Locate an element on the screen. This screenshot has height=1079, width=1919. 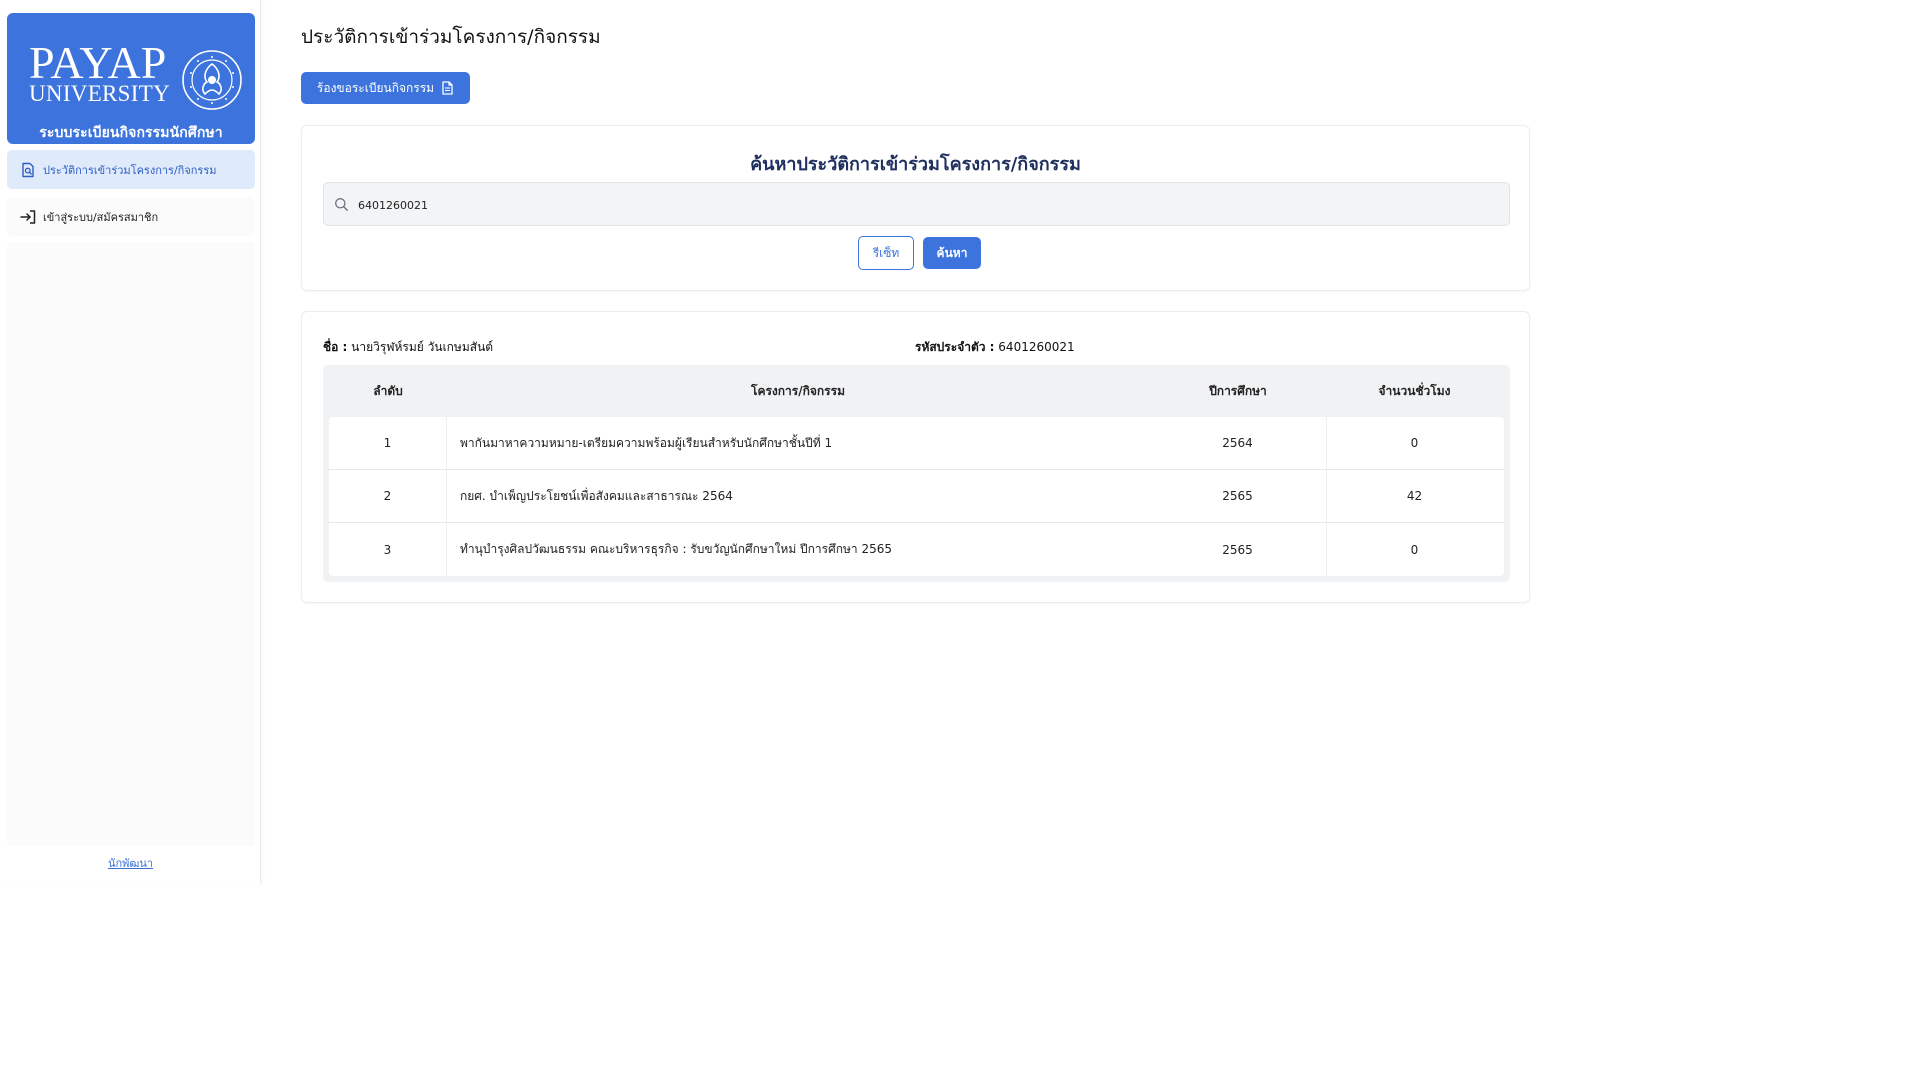
logo-wordmark-line1: PAYAP is located at coordinates (98, 62).